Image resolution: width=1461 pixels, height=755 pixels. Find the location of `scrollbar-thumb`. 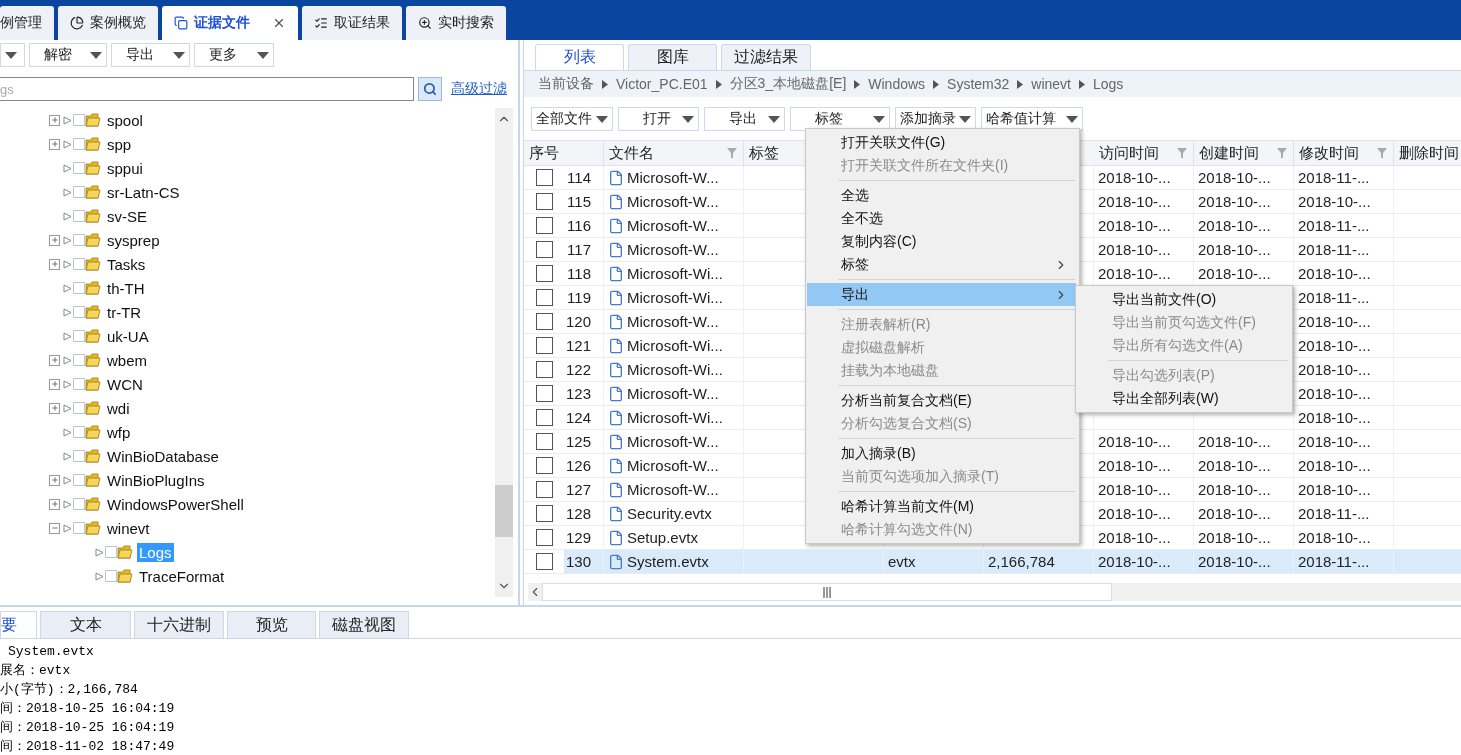

scrollbar-thumb is located at coordinates (504, 511).